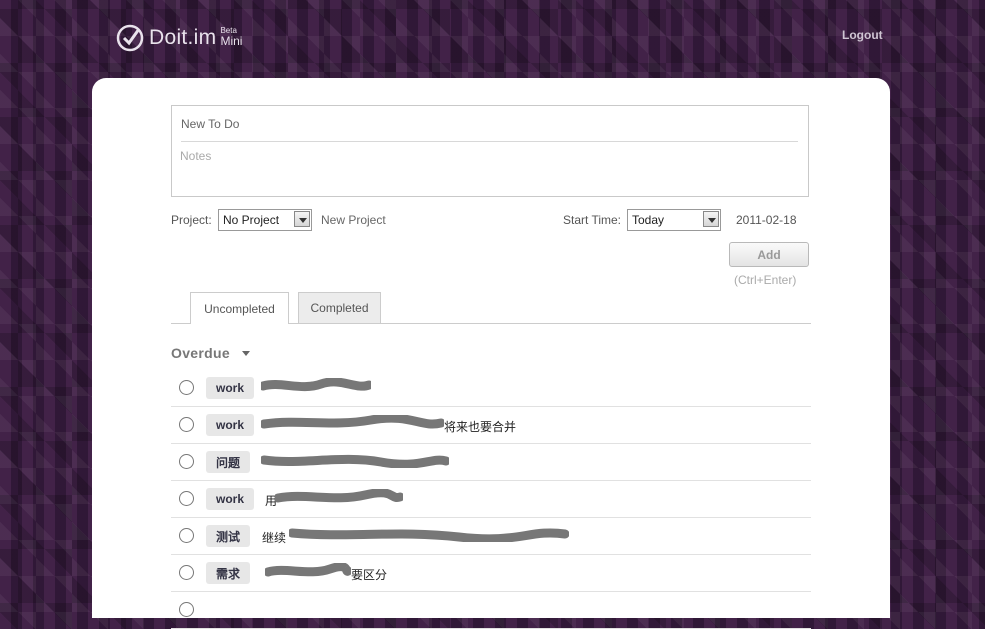 This screenshot has width=985, height=629. I want to click on task-row: 测试 继续, so click(491, 536).